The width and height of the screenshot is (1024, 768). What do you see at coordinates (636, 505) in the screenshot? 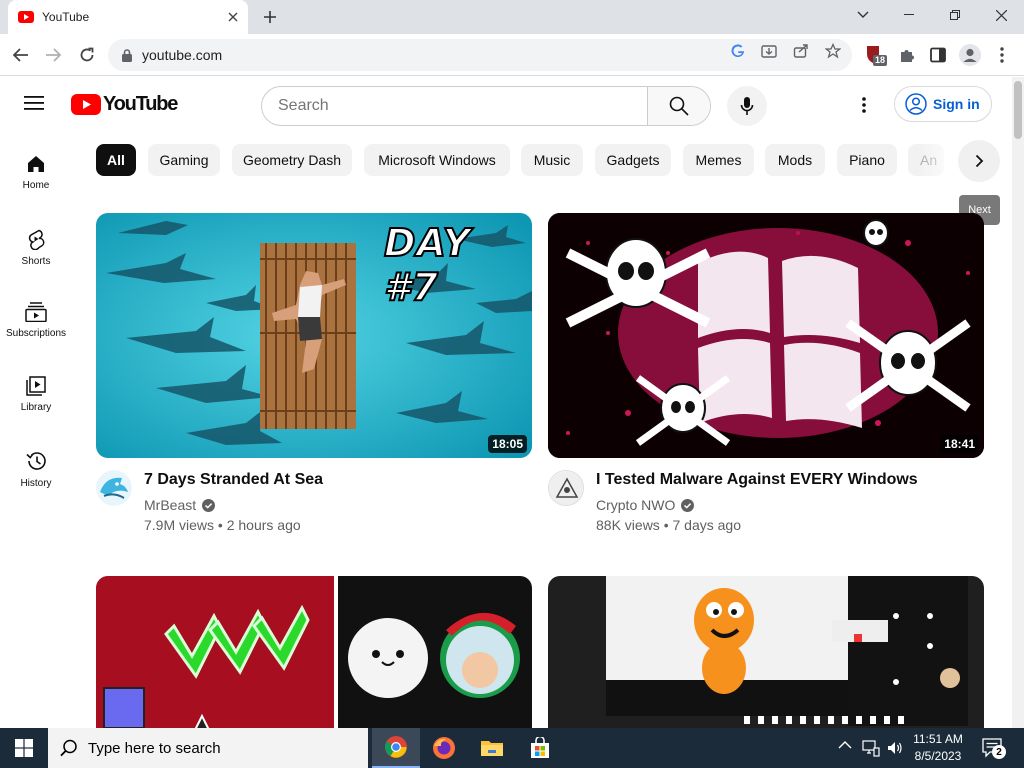
I see `channel-name-text: Crypto NWO` at bounding box center [636, 505].